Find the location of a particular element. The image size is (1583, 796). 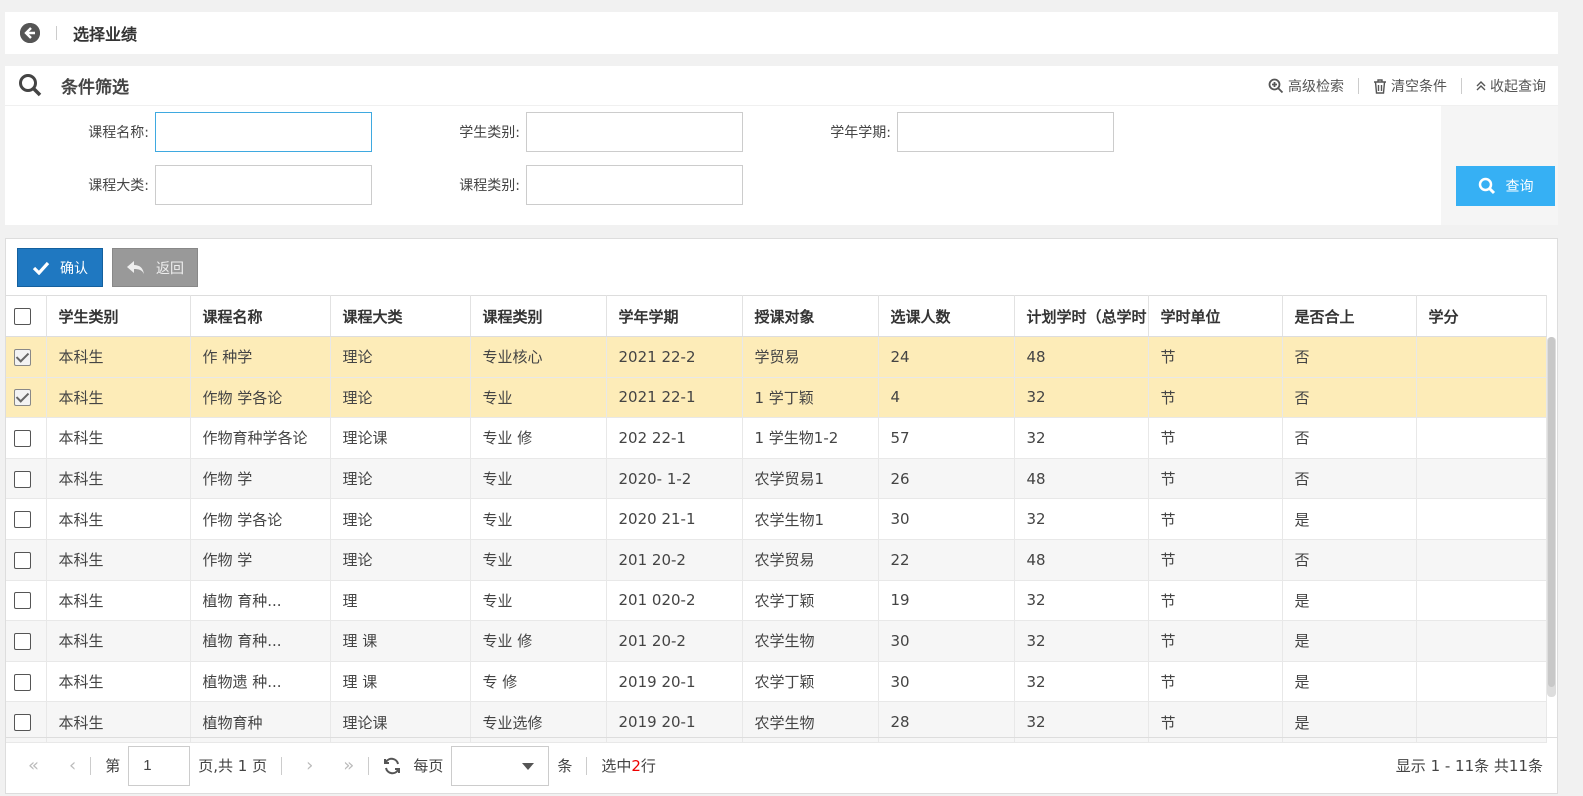

table-cell: 是 is located at coordinates (1349, 682).